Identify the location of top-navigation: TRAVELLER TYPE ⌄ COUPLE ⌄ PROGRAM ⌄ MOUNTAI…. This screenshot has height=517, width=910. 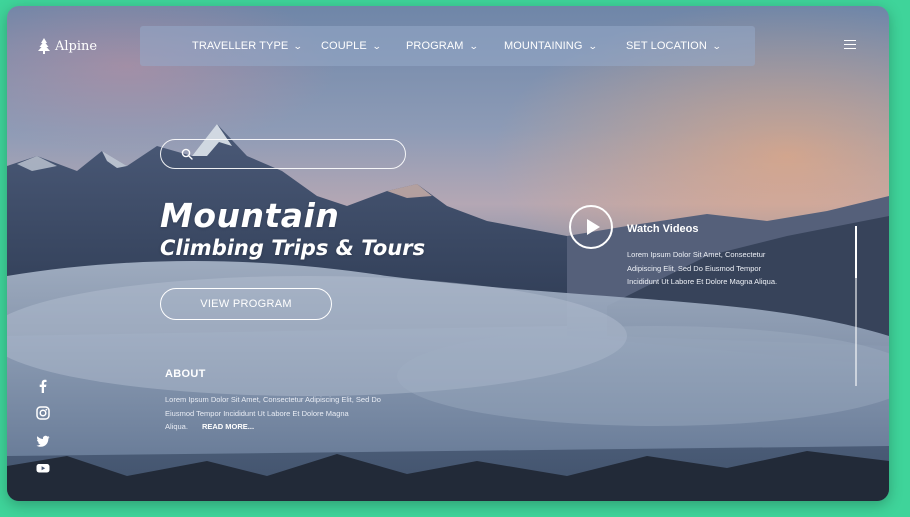
(447, 46).